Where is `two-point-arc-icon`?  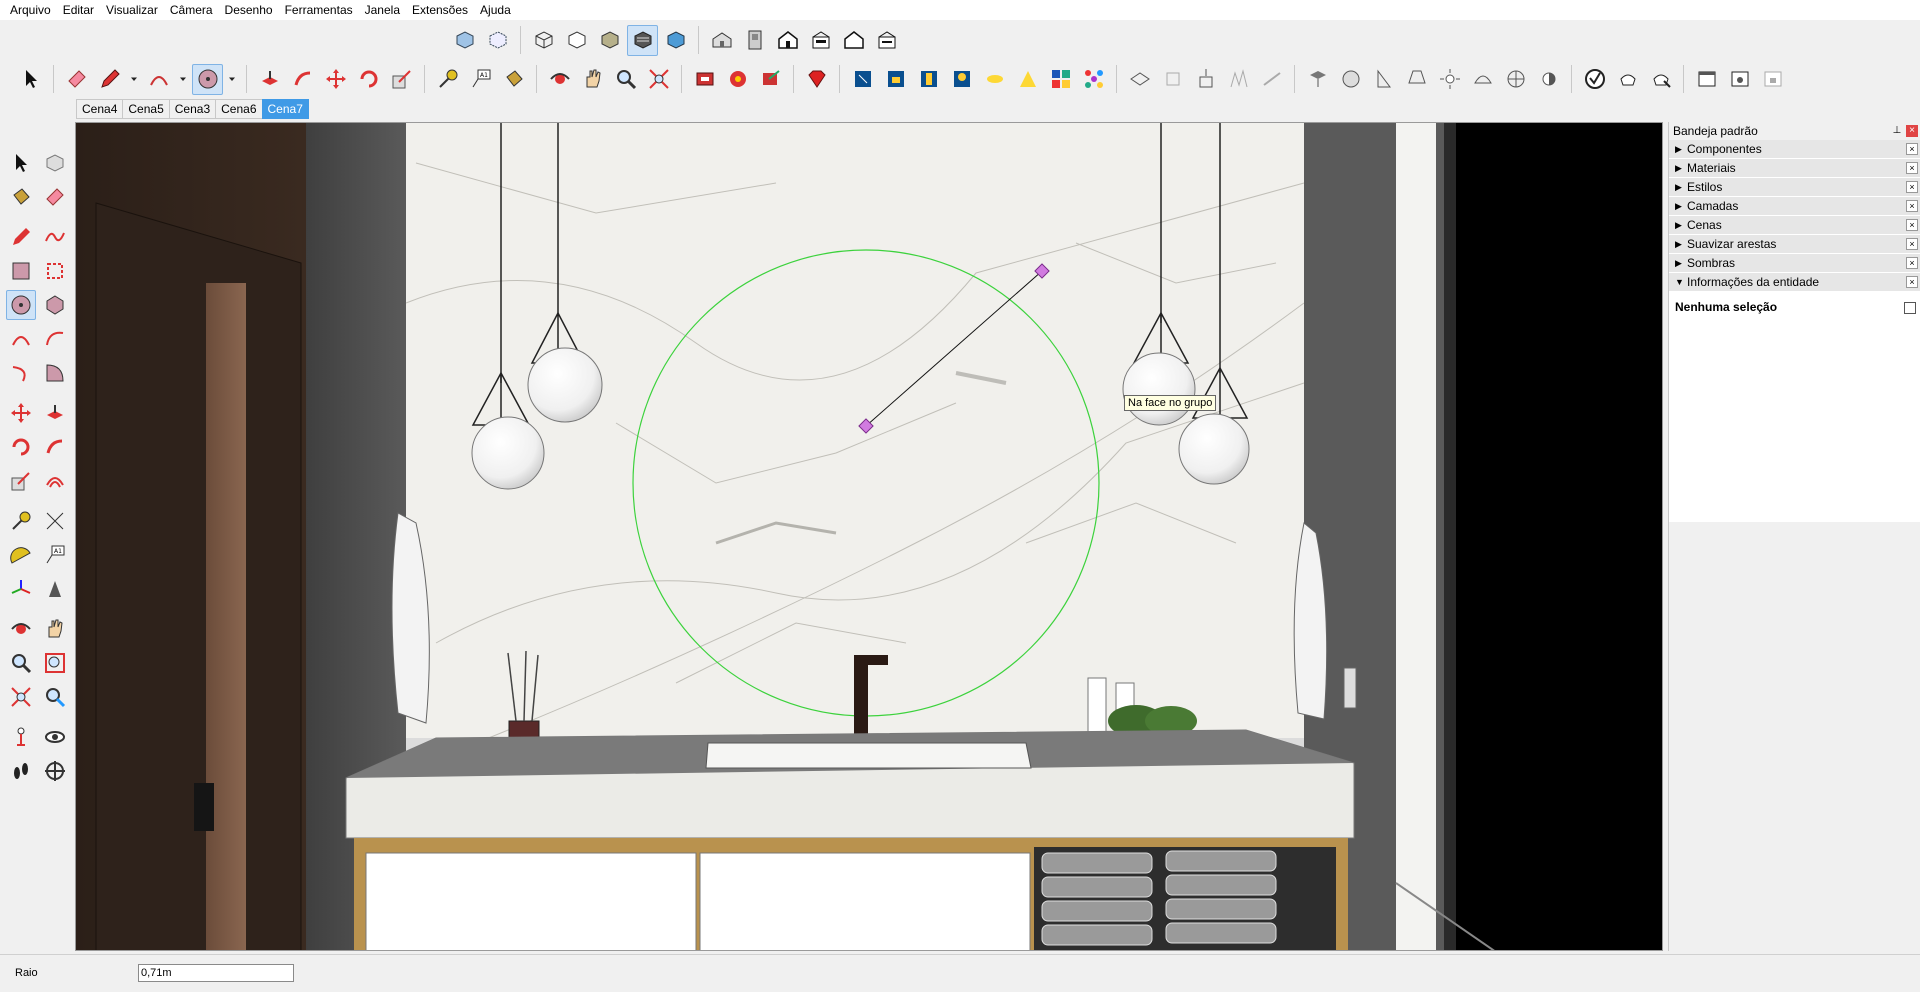 two-point-arc-icon is located at coordinates (55, 339).